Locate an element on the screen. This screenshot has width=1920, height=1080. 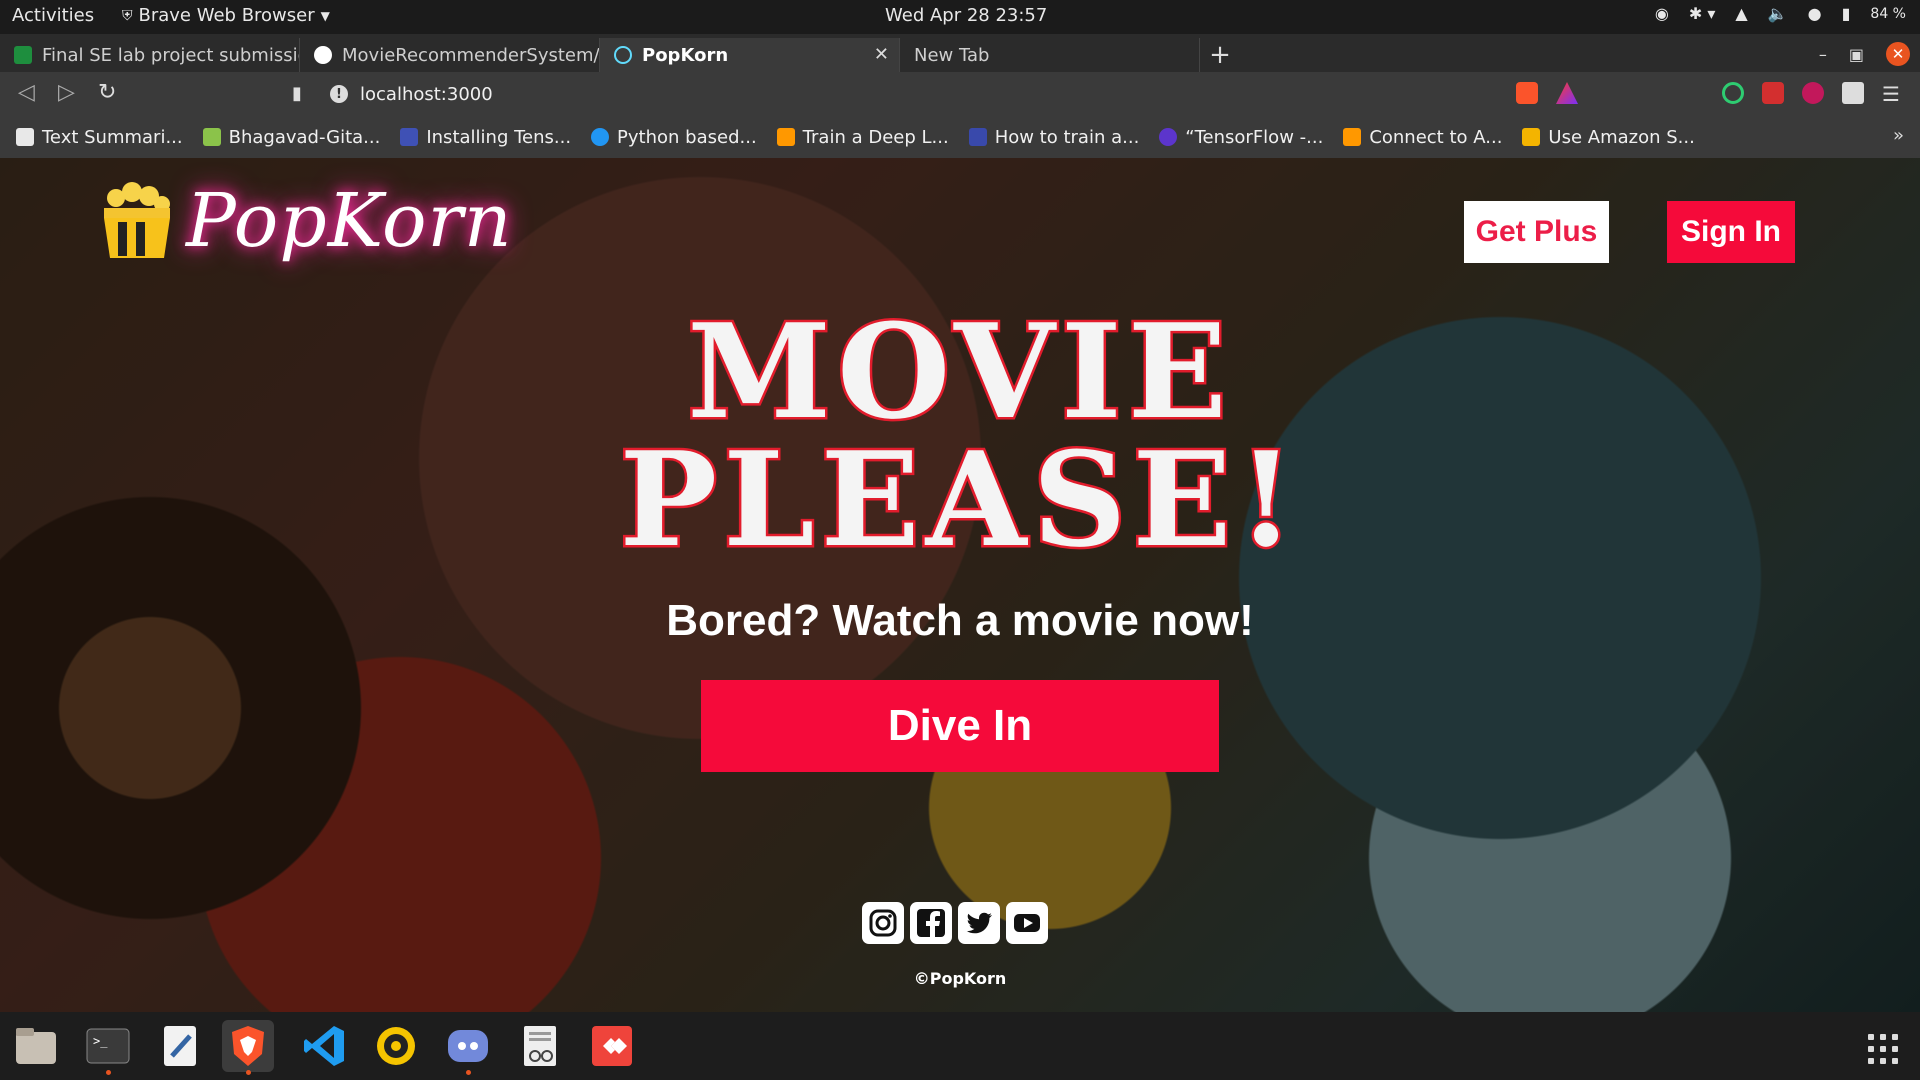
tab-new-tab: New Tab is located at coordinates (1050, 55).